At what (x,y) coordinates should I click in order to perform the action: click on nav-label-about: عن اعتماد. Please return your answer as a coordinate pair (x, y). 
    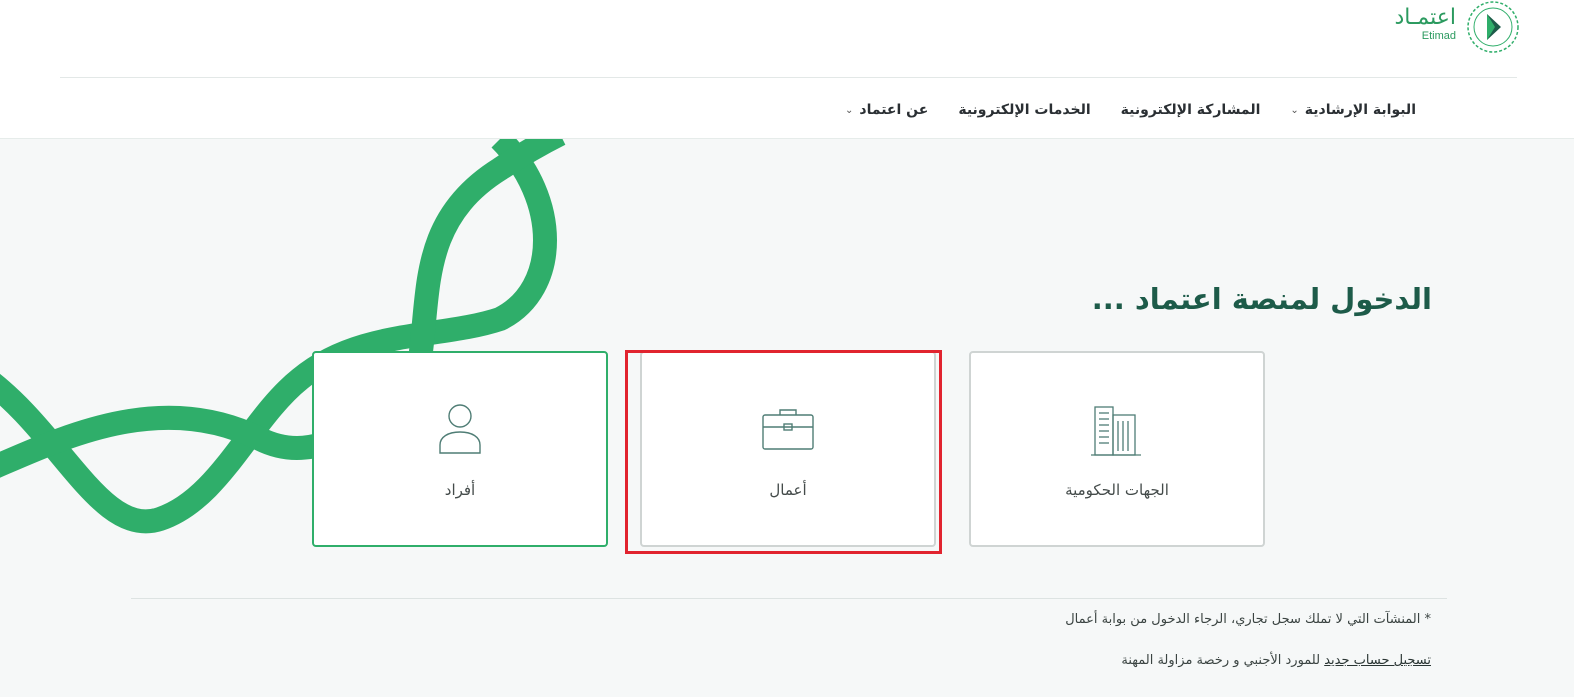
    Looking at the image, I should click on (894, 110).